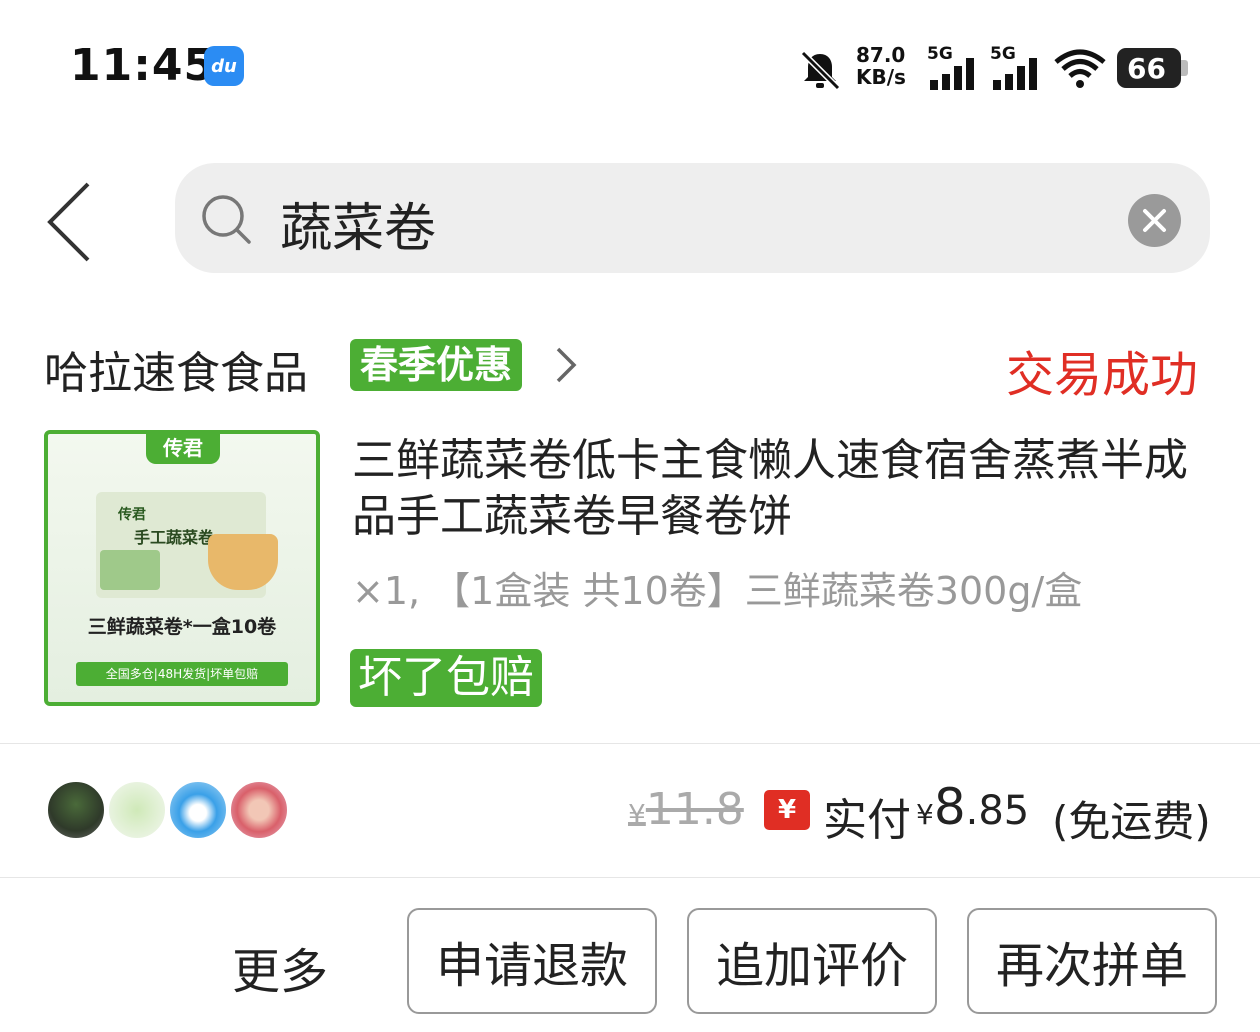 The height and width of the screenshot is (1032, 1260). What do you see at coordinates (1149, 68) in the screenshot?
I see `battery-icon: 66` at bounding box center [1149, 68].